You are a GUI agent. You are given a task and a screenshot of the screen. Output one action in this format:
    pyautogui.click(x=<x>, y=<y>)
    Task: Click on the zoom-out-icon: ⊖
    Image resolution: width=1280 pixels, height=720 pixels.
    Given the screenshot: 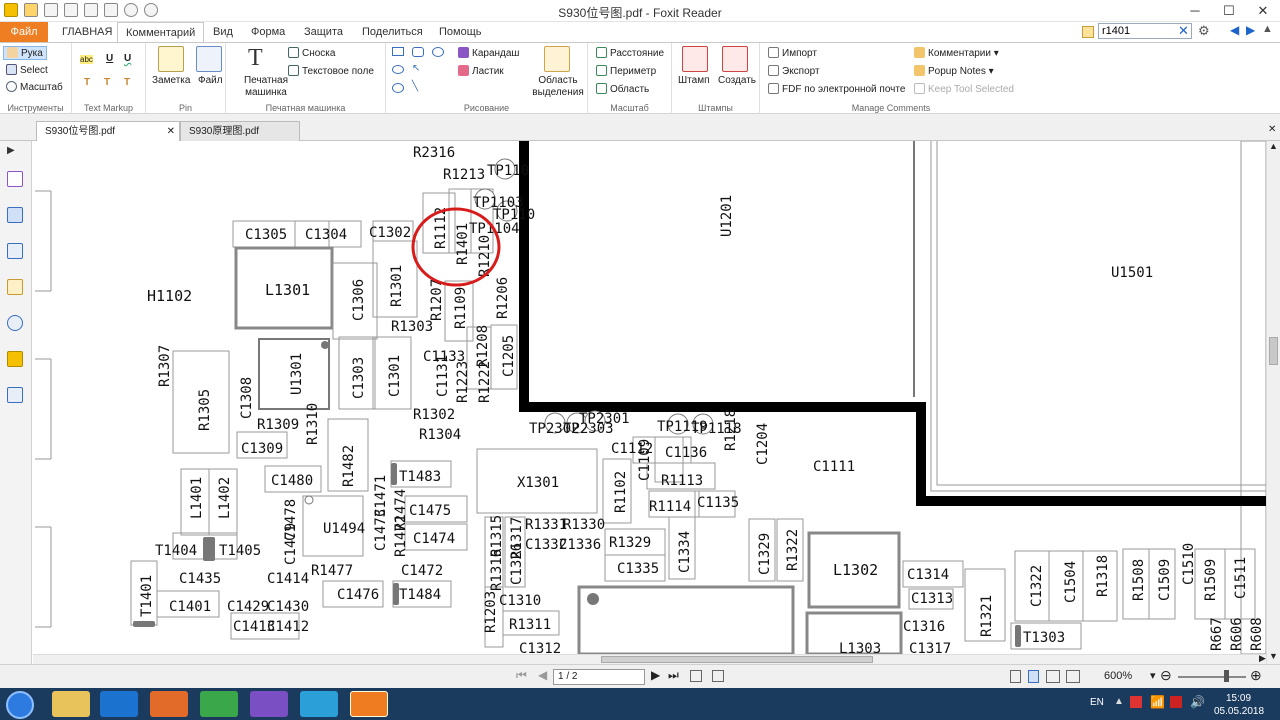 What is the action you would take?
    pyautogui.click(x=1166, y=675)
    